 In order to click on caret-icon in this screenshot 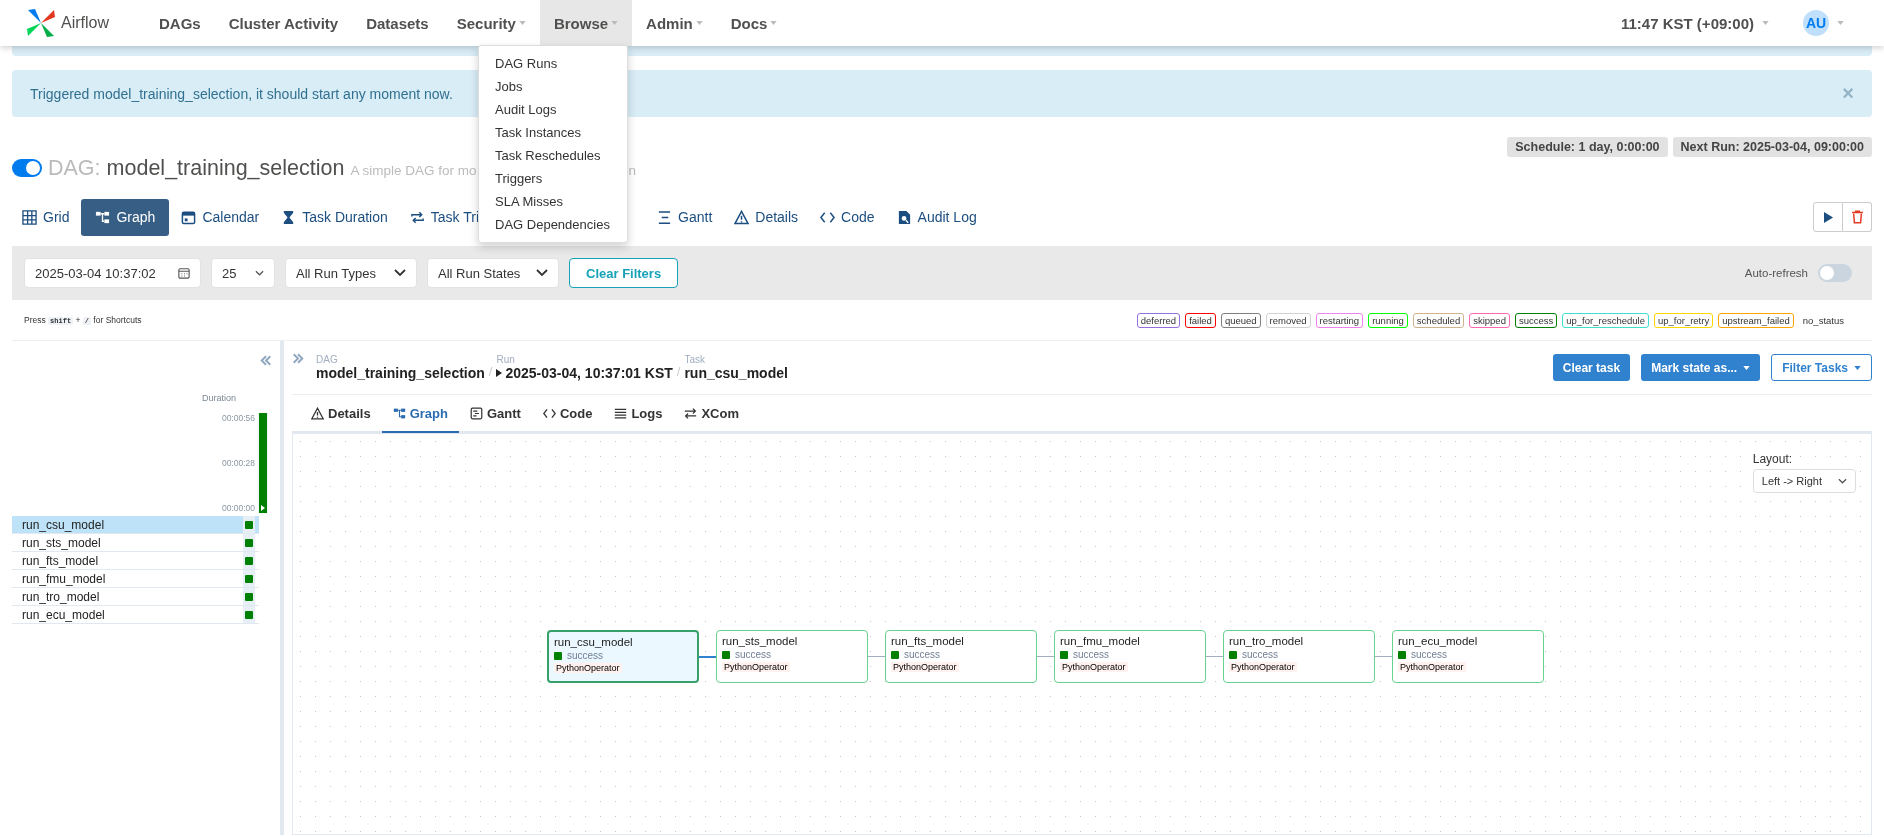, I will do `click(774, 23)`.